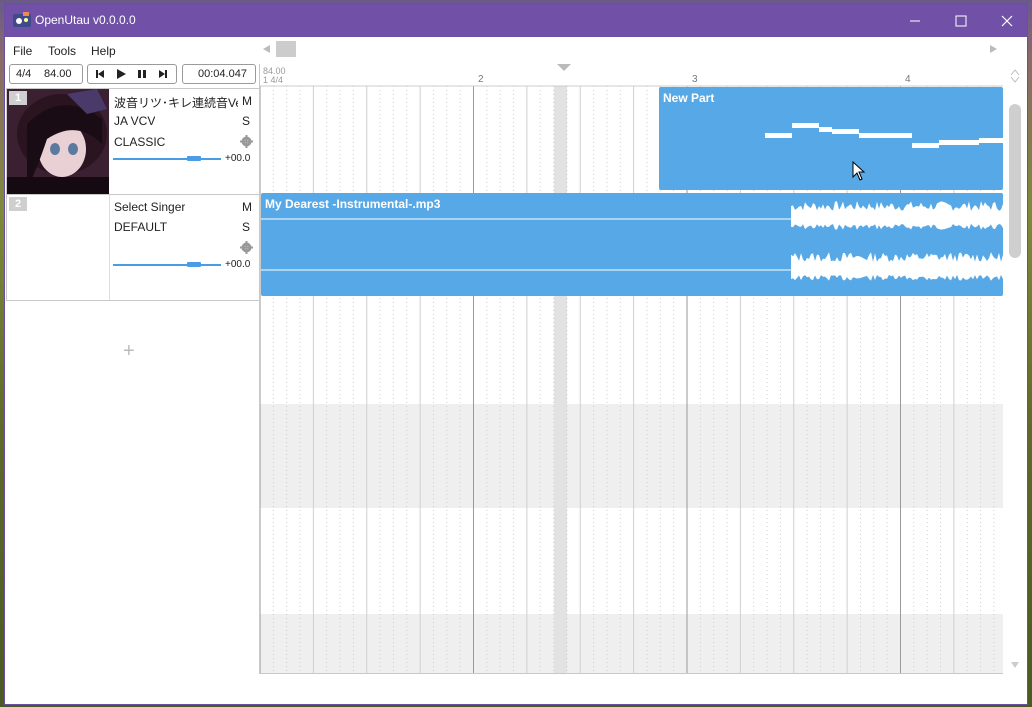 The height and width of the screenshot is (707, 1032). Describe the element at coordinates (163, 74) in the screenshot. I see `seek-end-icon` at that location.